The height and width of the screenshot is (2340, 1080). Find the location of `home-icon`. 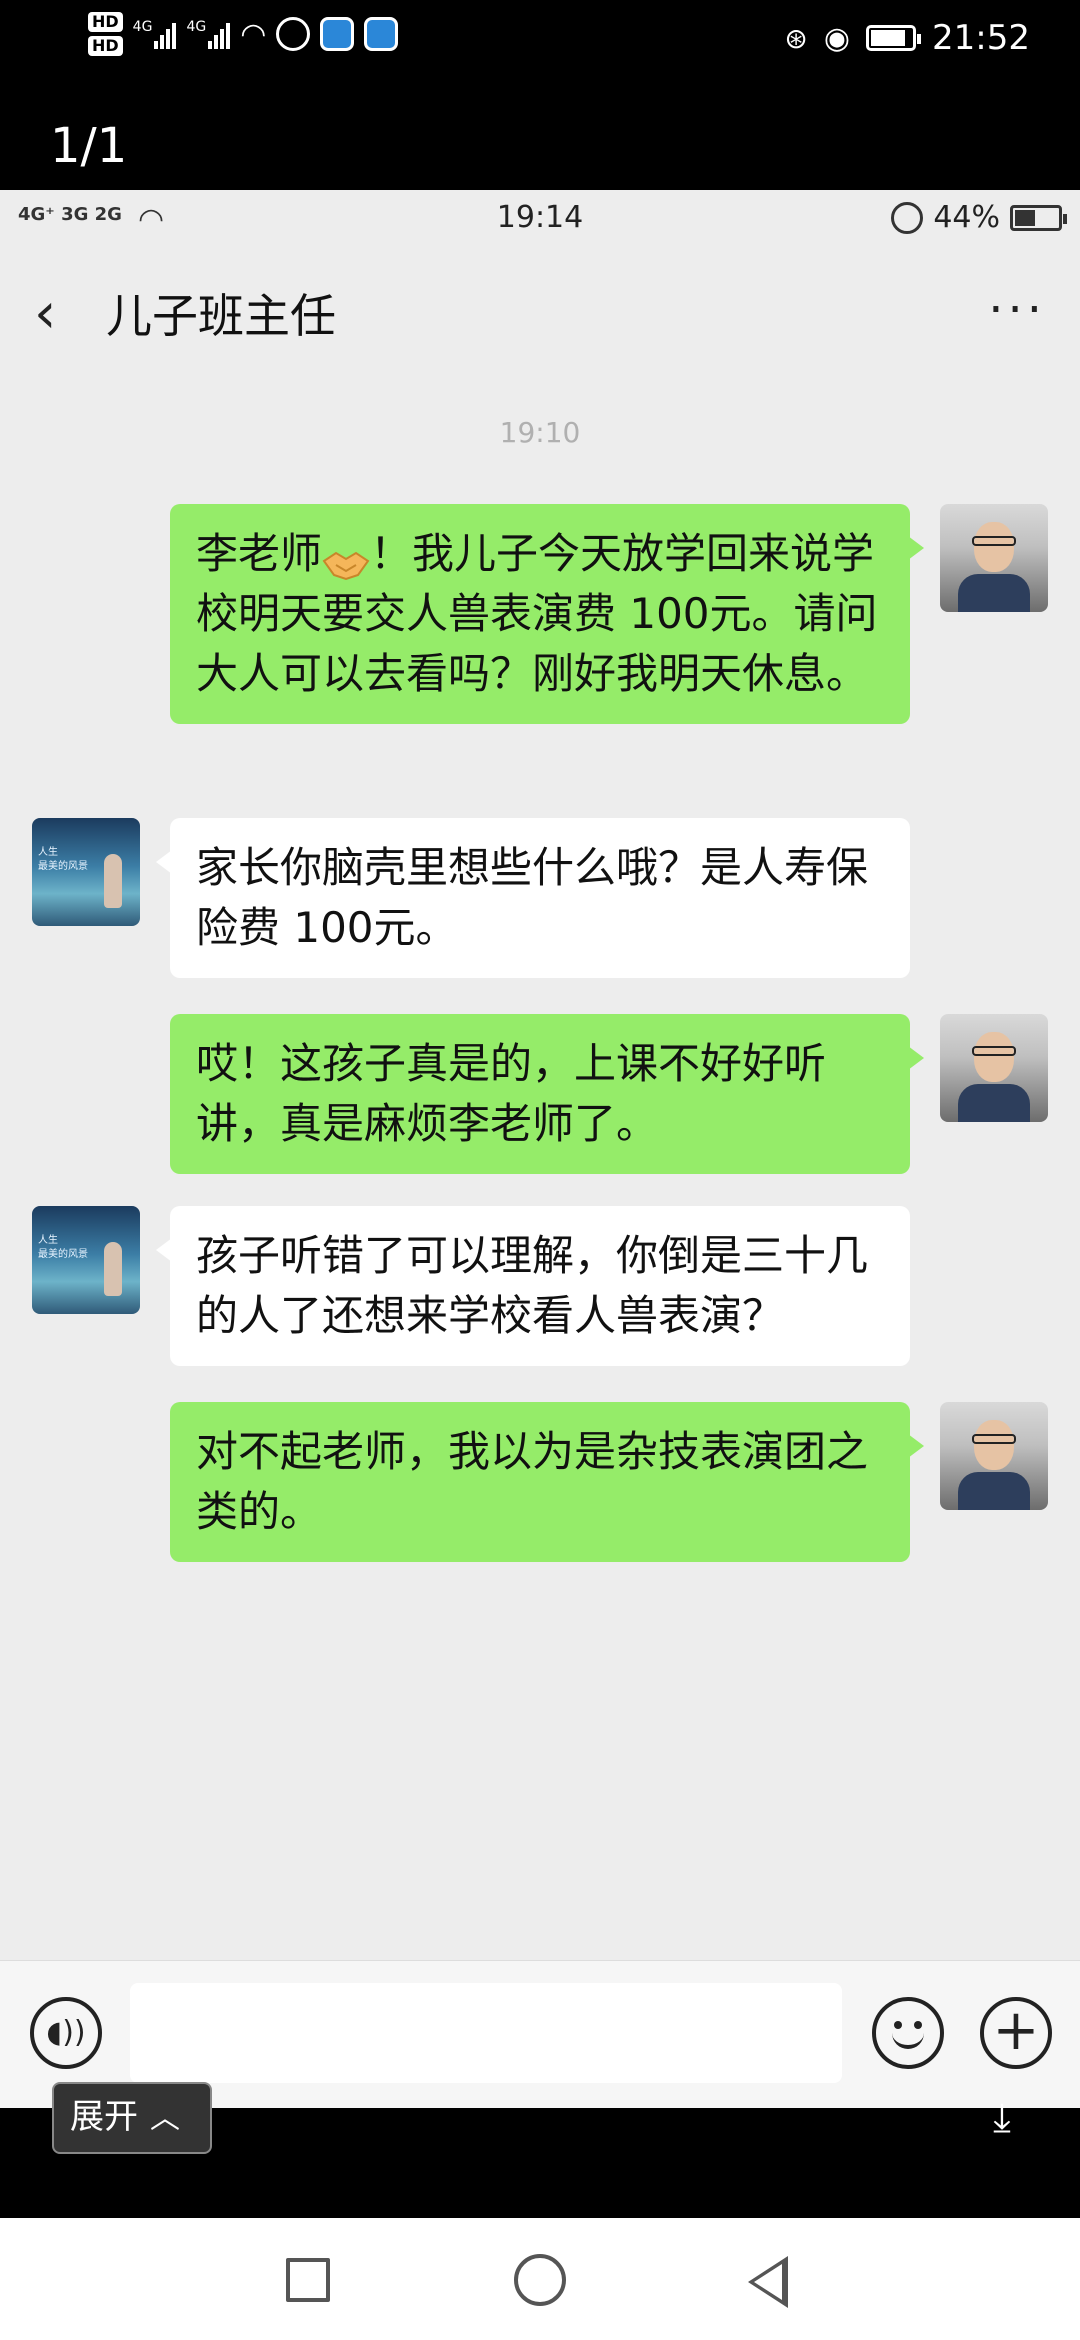

home-icon is located at coordinates (540, 2280).